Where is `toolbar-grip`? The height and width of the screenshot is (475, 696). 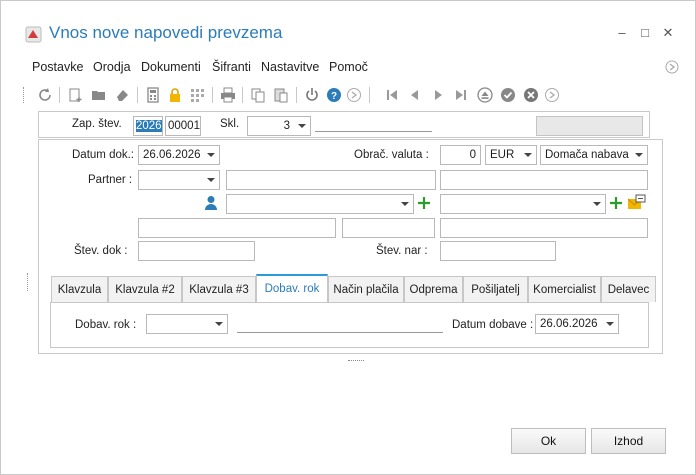 toolbar-grip is located at coordinates (24, 95).